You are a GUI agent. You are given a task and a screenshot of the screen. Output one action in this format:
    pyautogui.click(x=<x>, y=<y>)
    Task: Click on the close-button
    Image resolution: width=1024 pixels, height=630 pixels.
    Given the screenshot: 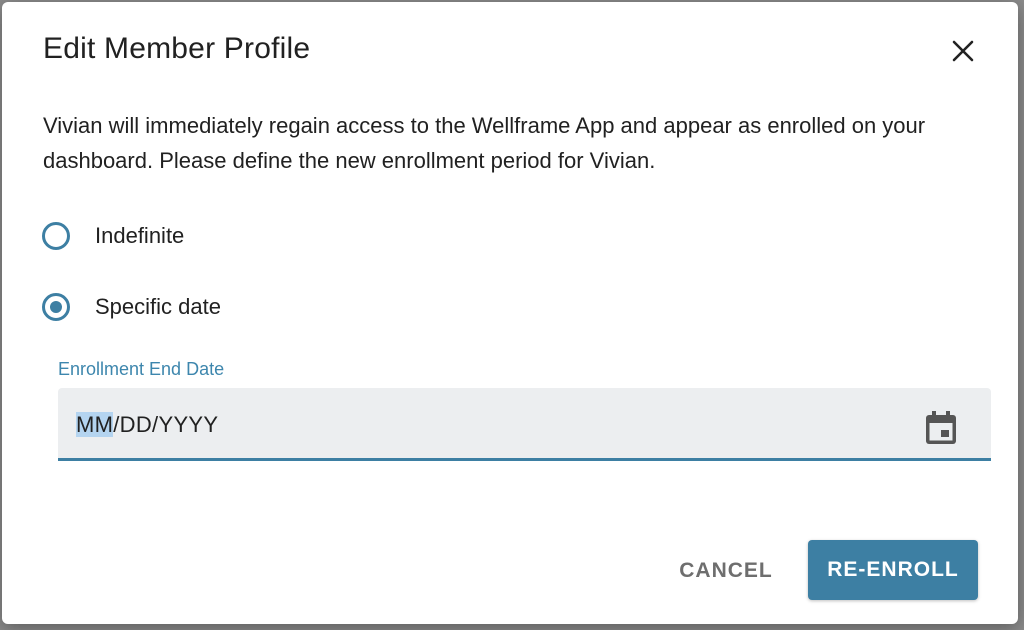 What is the action you would take?
    pyautogui.click(x=963, y=51)
    